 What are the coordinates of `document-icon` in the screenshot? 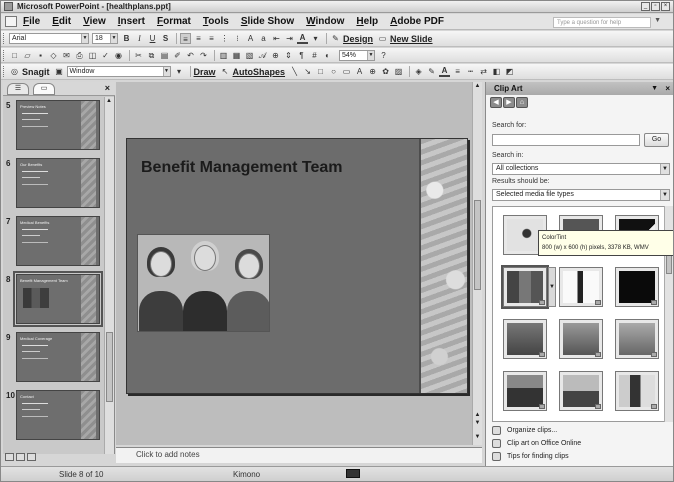 It's located at (11, 21).